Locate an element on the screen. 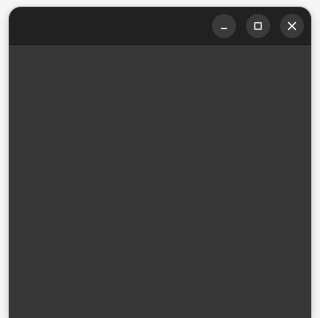  close-icon is located at coordinates (292, 26).